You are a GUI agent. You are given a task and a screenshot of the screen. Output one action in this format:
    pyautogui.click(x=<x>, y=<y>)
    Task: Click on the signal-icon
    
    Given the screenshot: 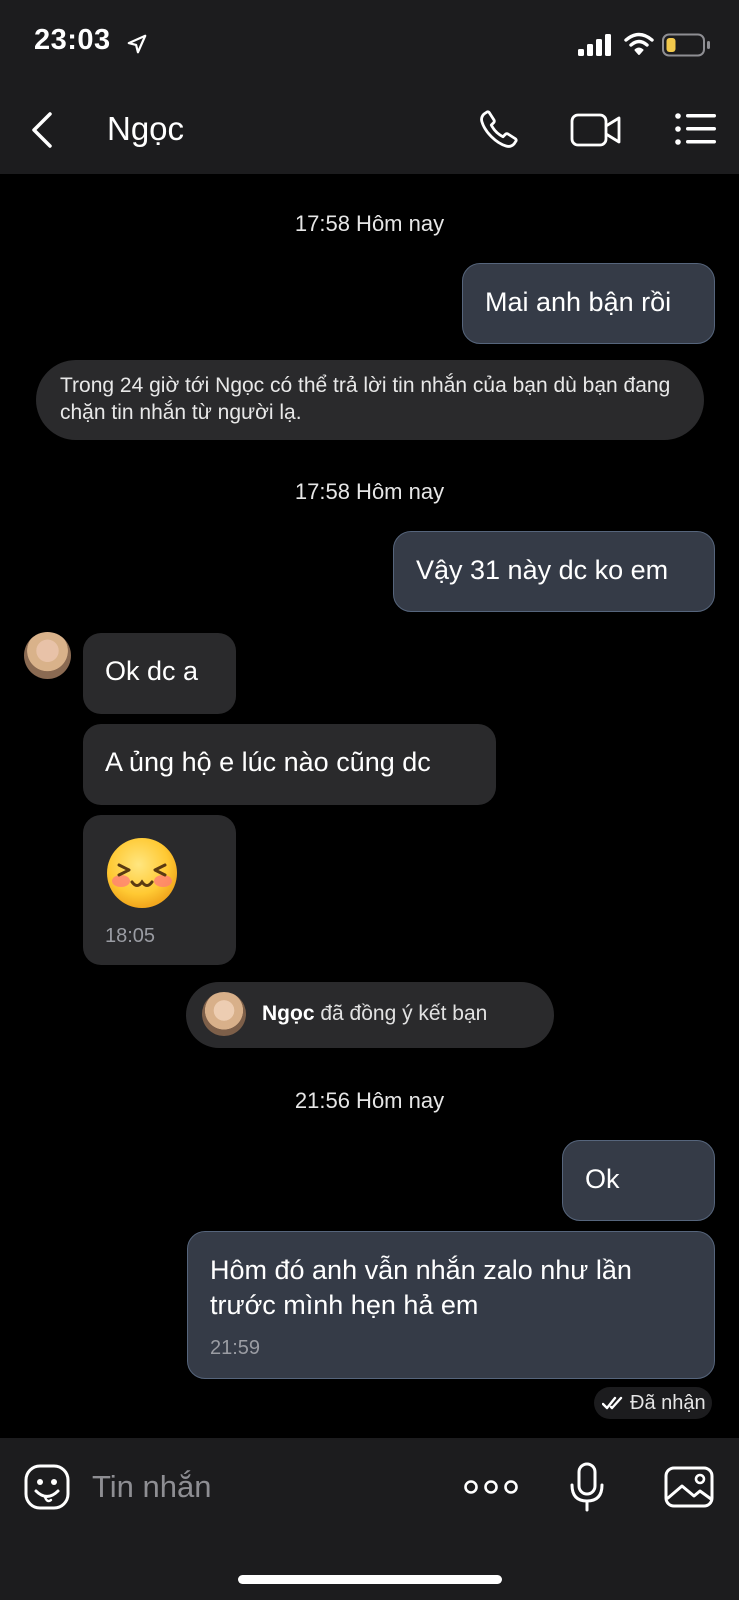 What is the action you would take?
    pyautogui.click(x=594, y=45)
    